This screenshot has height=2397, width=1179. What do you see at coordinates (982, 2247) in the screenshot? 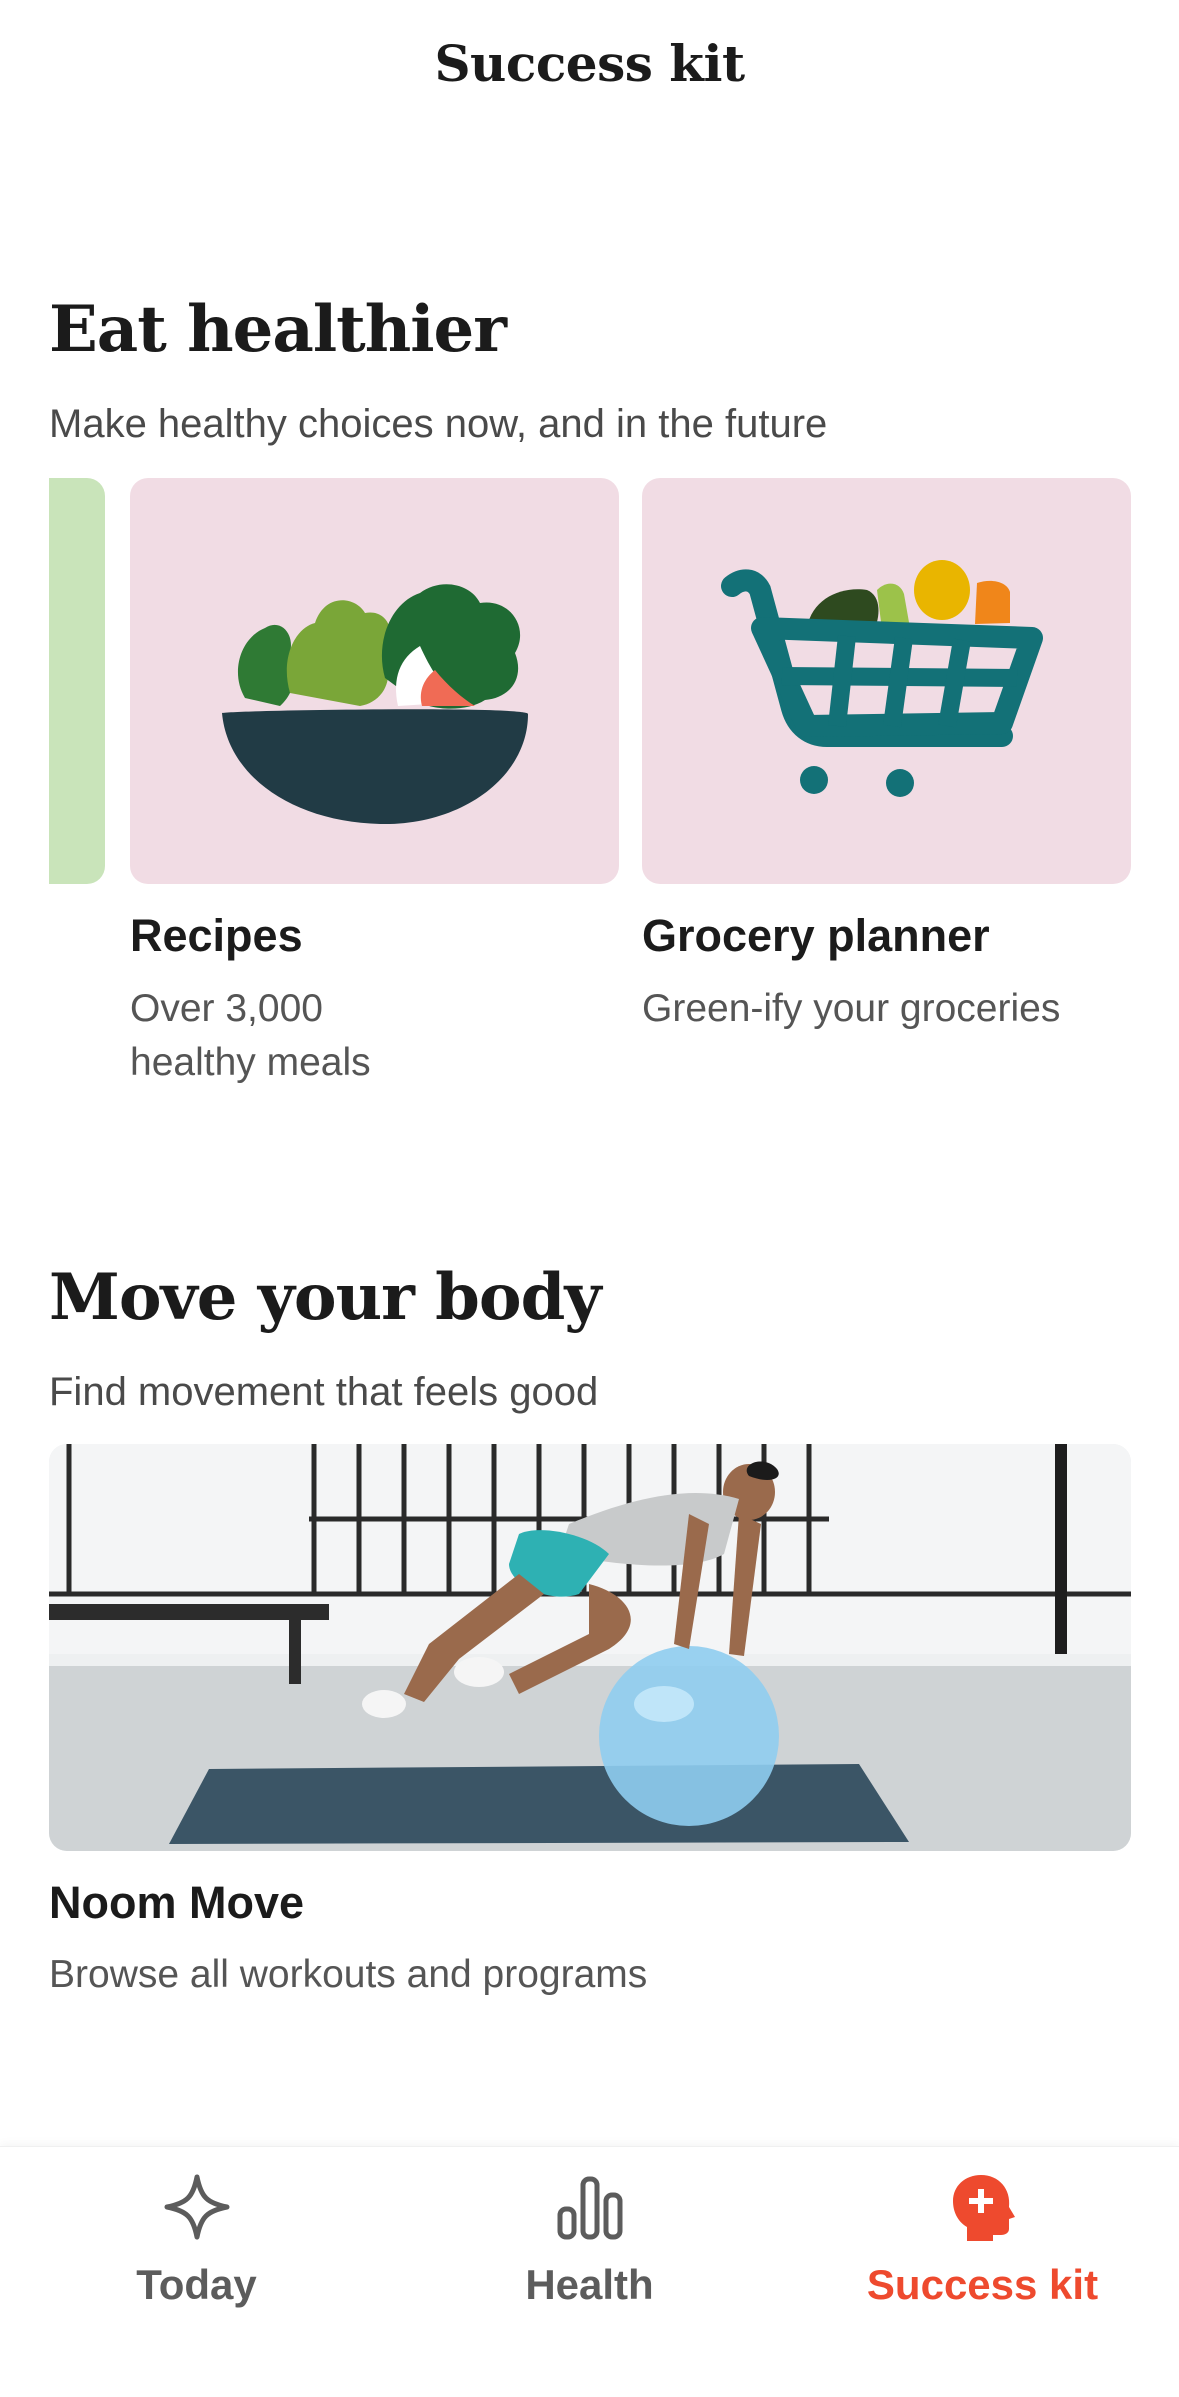
I see `nav-item-success-kit: Success kit` at bounding box center [982, 2247].